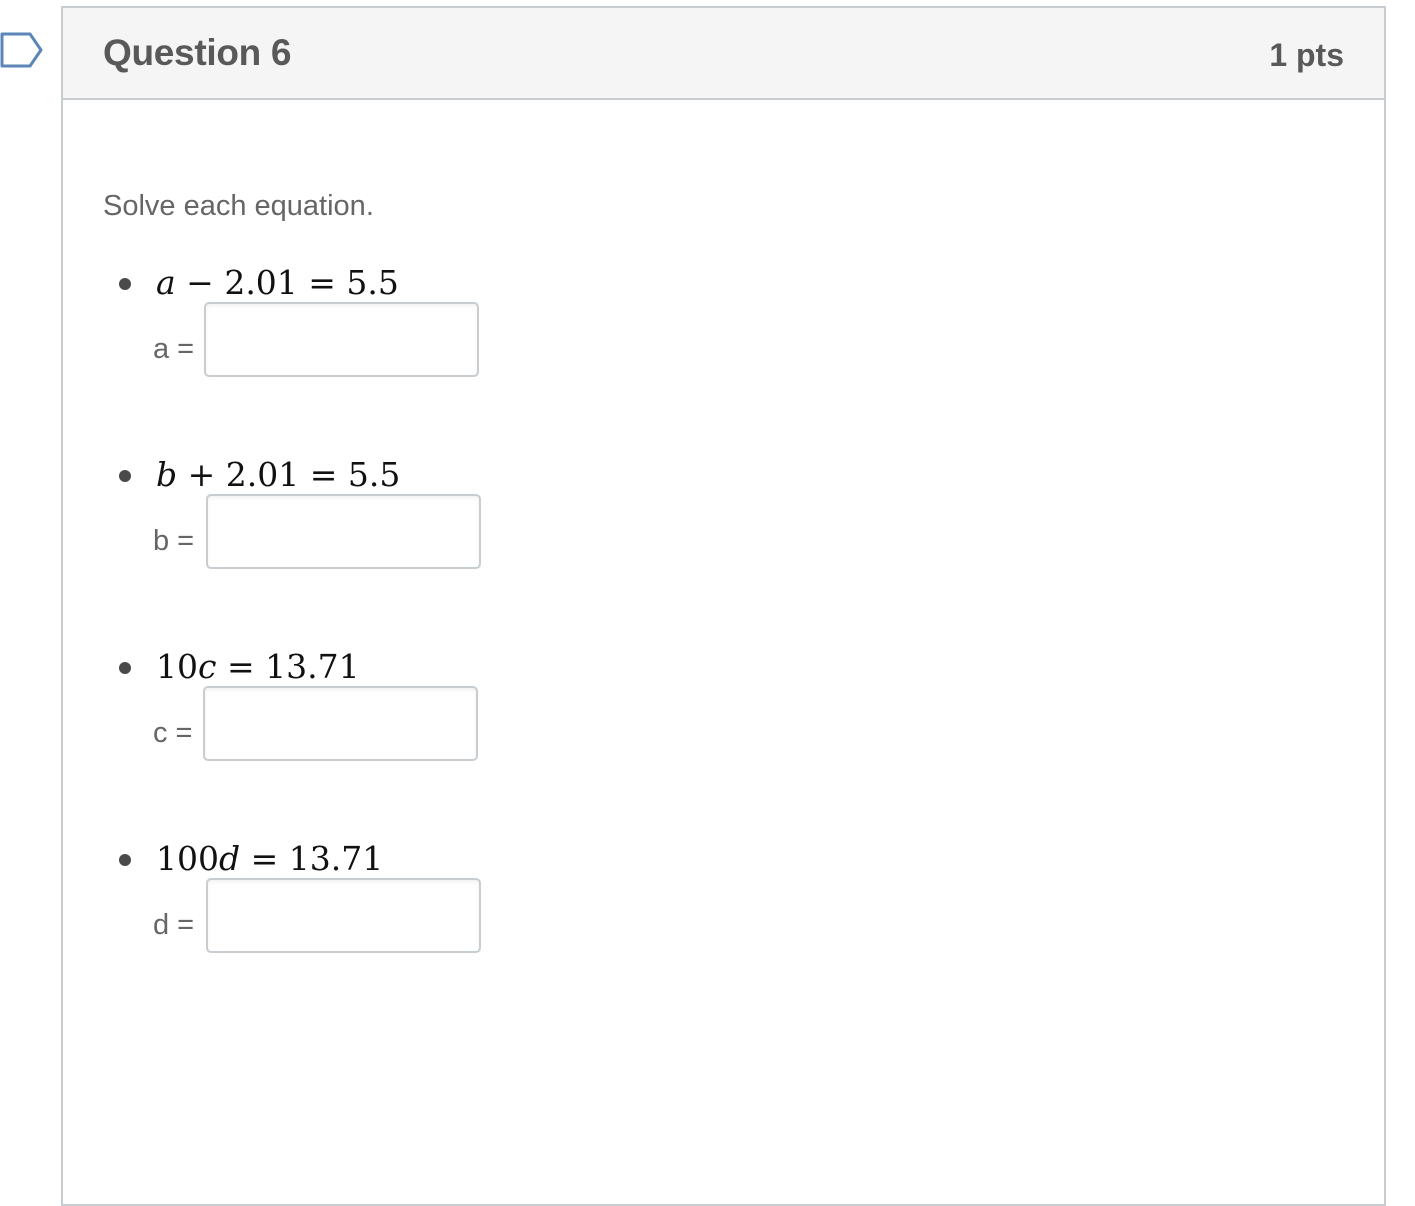 This screenshot has height=1206, width=1415. Describe the element at coordinates (1306, 55) in the screenshot. I see `question-points: 1 pts` at that location.